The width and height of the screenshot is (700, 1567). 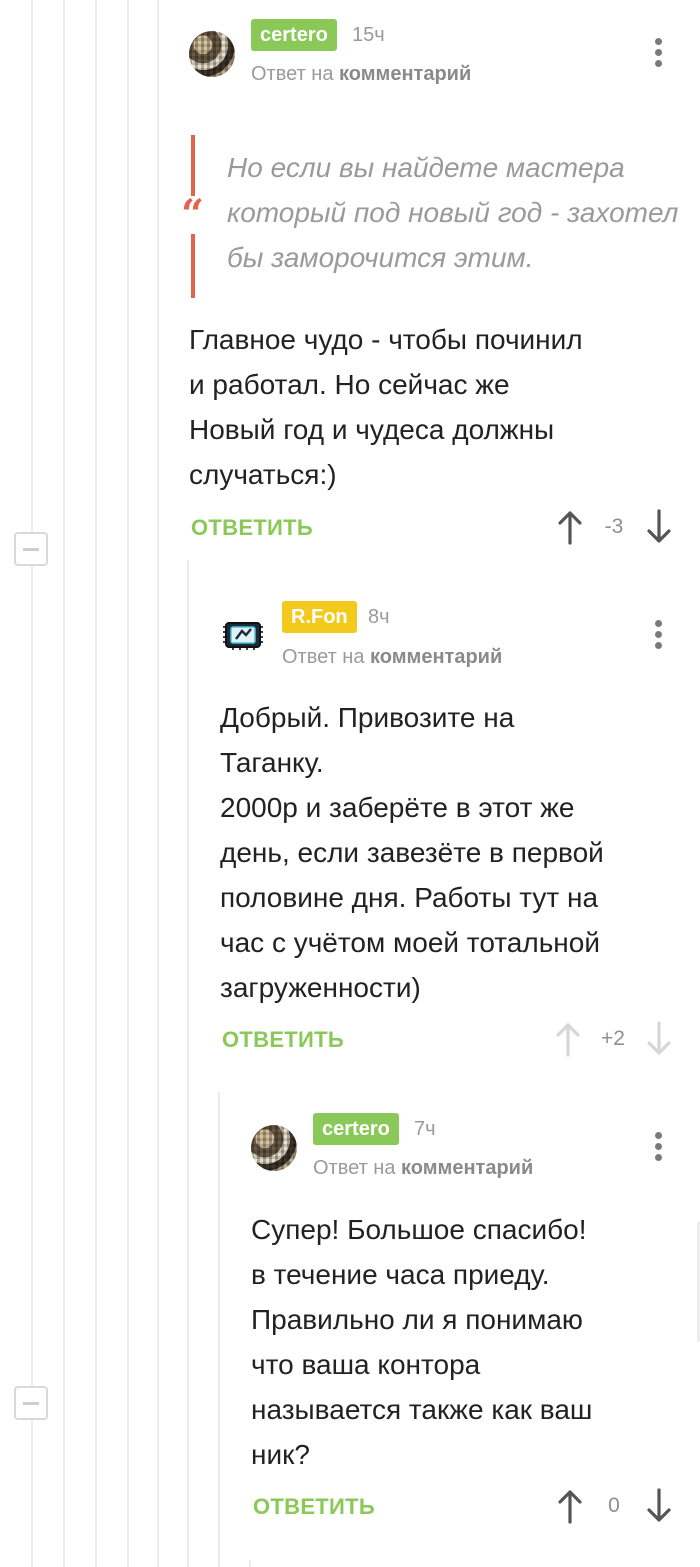 What do you see at coordinates (368, 35) in the screenshot?
I see `comment-time: 15ч` at bounding box center [368, 35].